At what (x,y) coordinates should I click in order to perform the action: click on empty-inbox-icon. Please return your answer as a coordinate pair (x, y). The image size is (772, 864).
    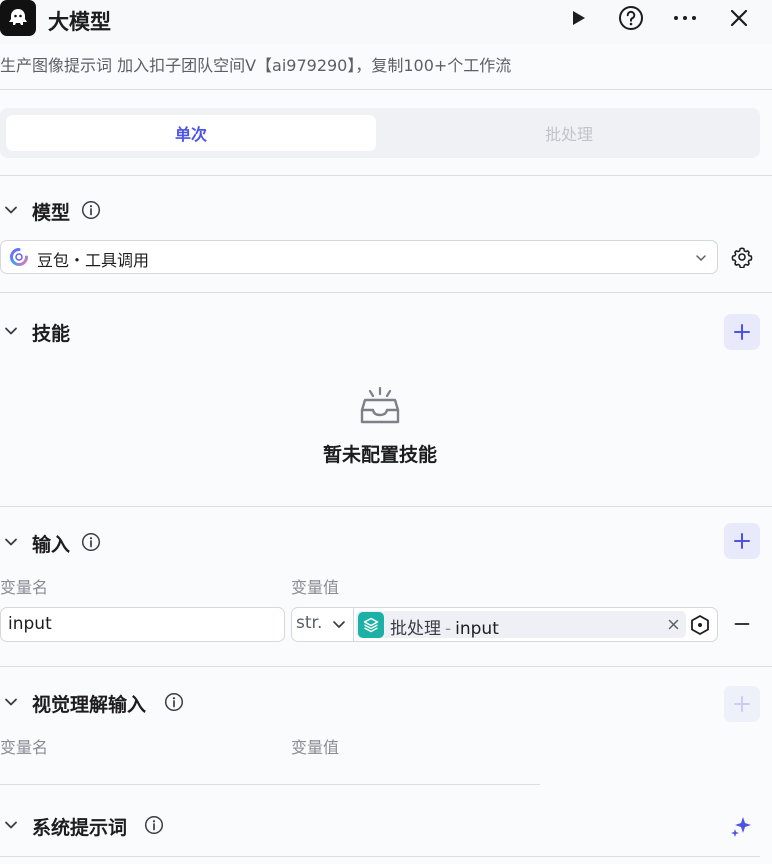
    Looking at the image, I should click on (380, 405).